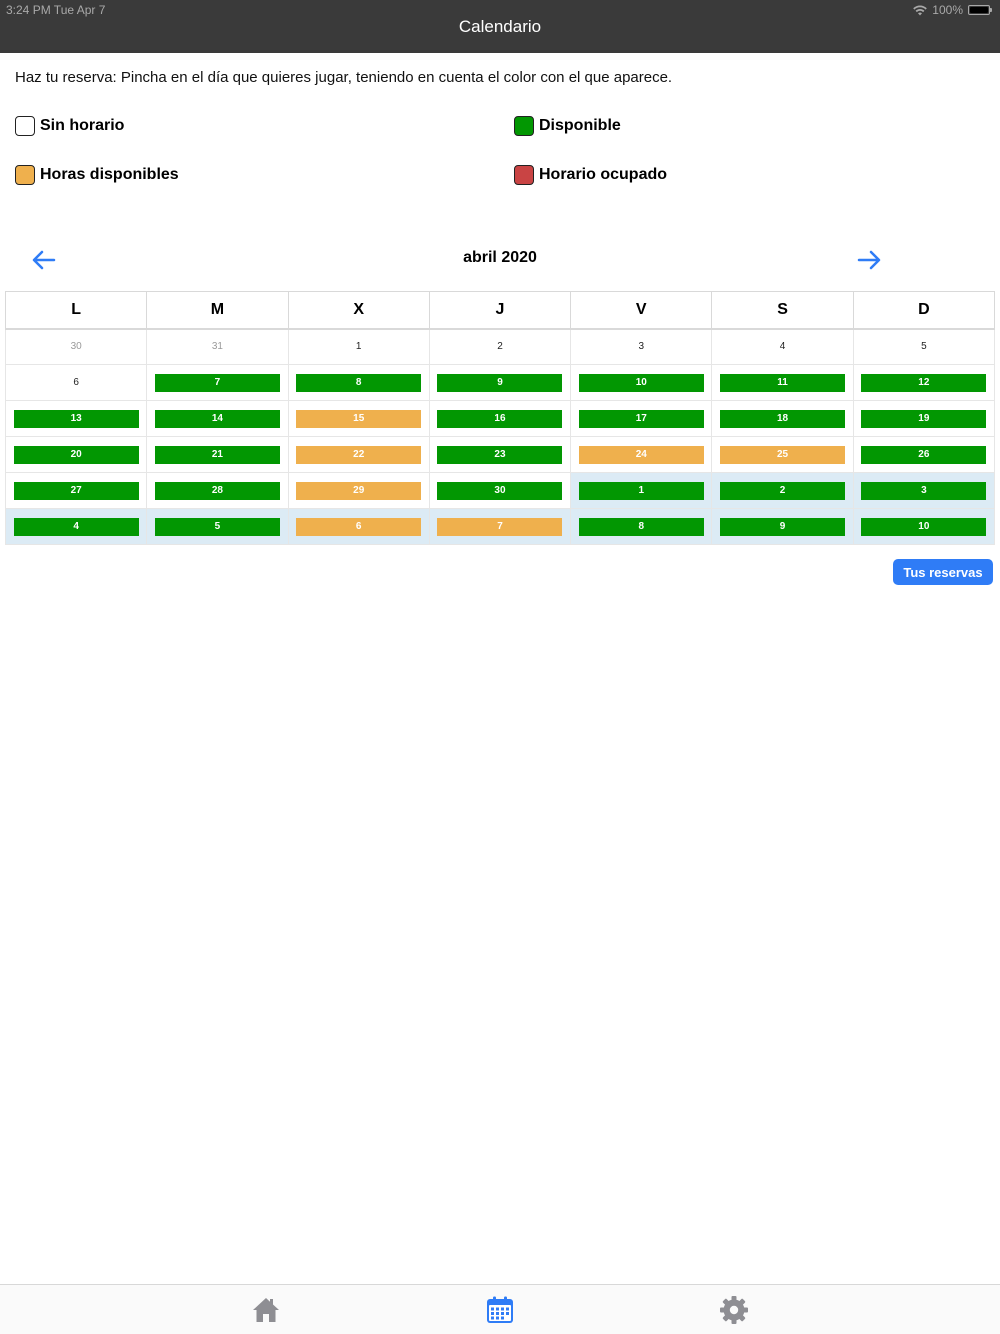  I want to click on battery-percentage: 100%, so click(947, 10).